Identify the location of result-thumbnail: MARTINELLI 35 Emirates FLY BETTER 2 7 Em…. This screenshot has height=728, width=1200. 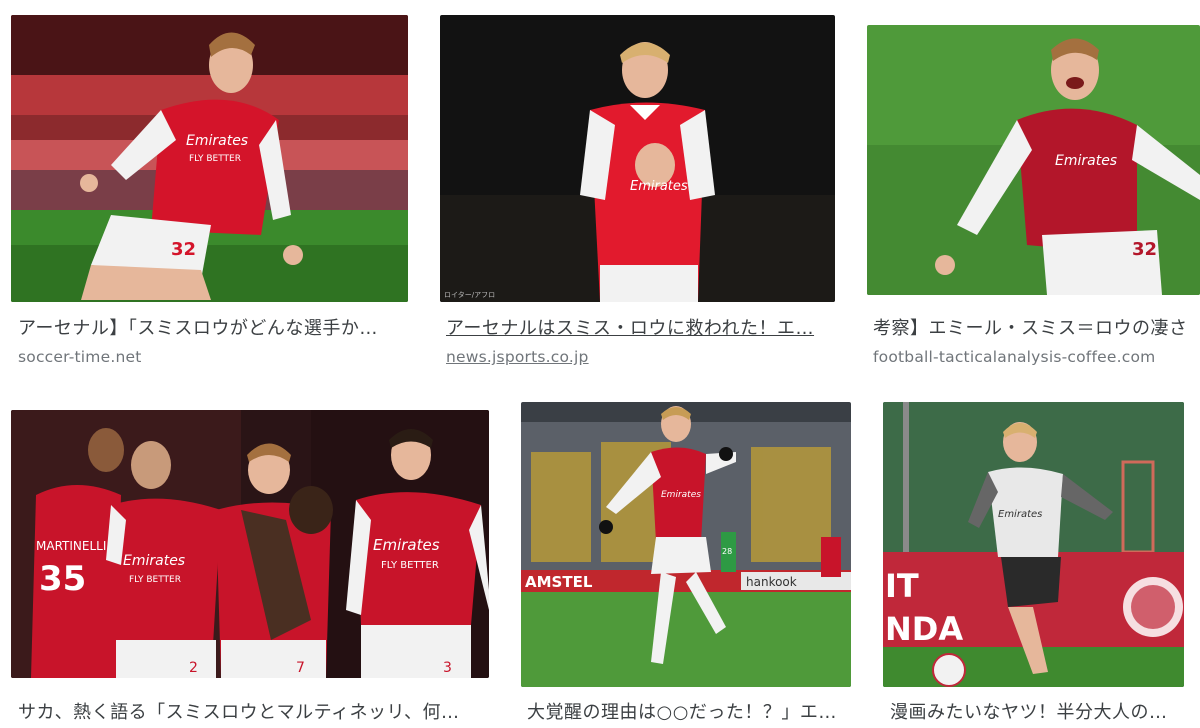
(250, 544).